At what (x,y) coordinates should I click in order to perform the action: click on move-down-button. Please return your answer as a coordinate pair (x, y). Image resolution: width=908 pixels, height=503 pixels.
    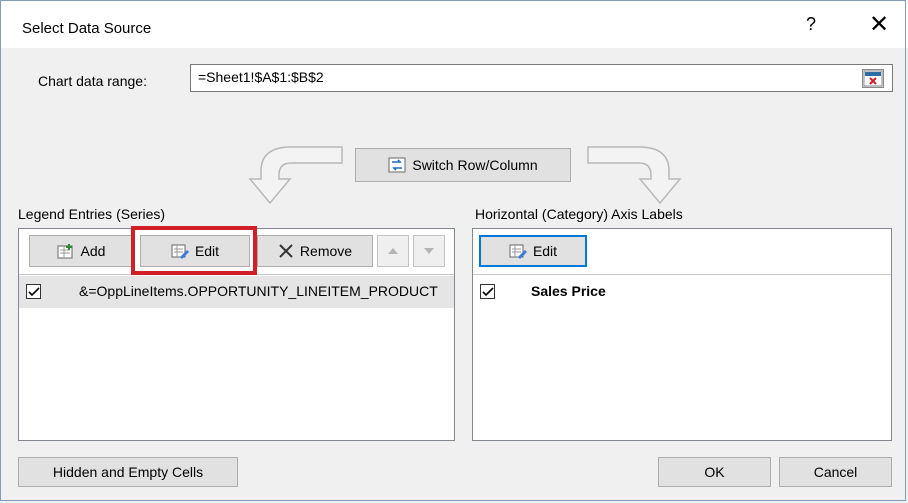
    Looking at the image, I should click on (429, 251).